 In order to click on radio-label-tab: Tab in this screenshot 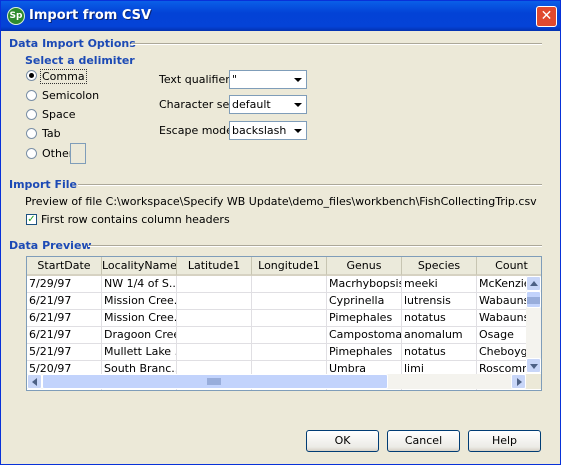, I will do `click(51, 133)`.